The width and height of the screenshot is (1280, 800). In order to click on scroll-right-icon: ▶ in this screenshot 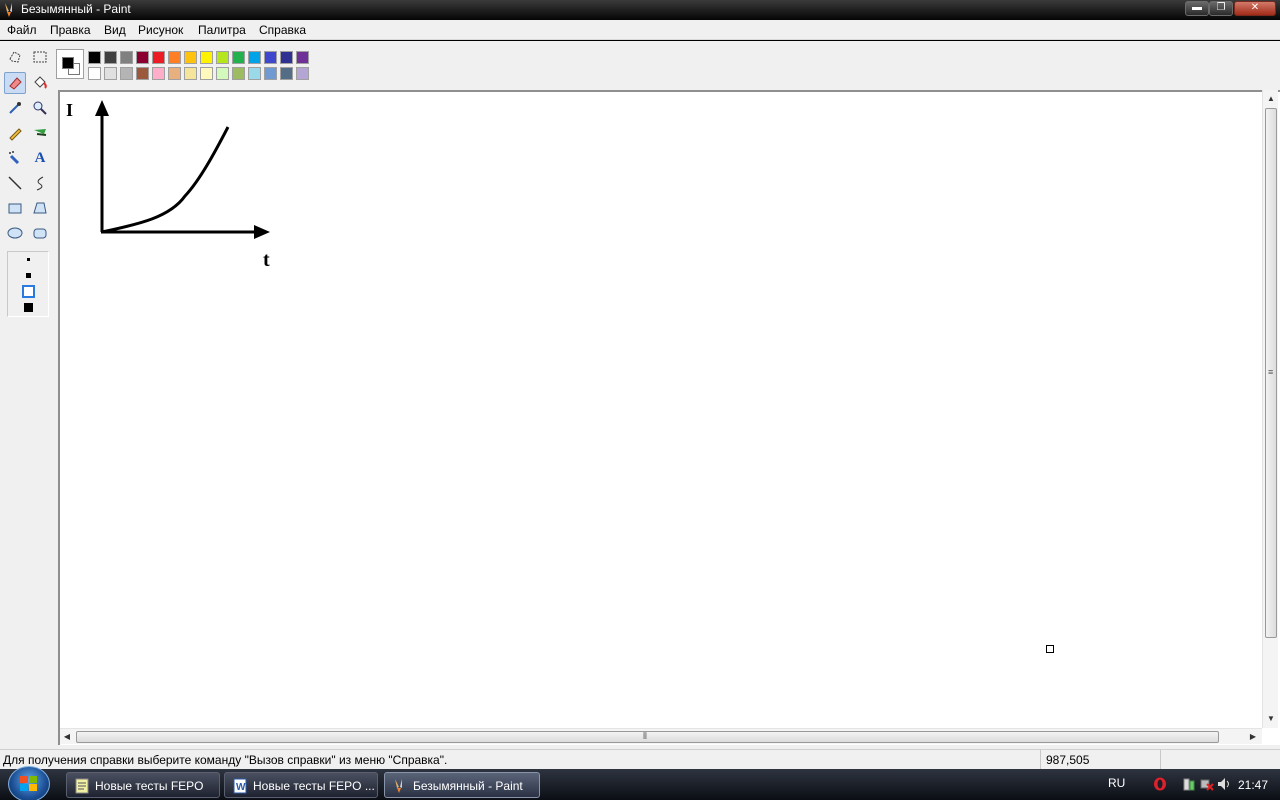, I will do `click(1253, 736)`.